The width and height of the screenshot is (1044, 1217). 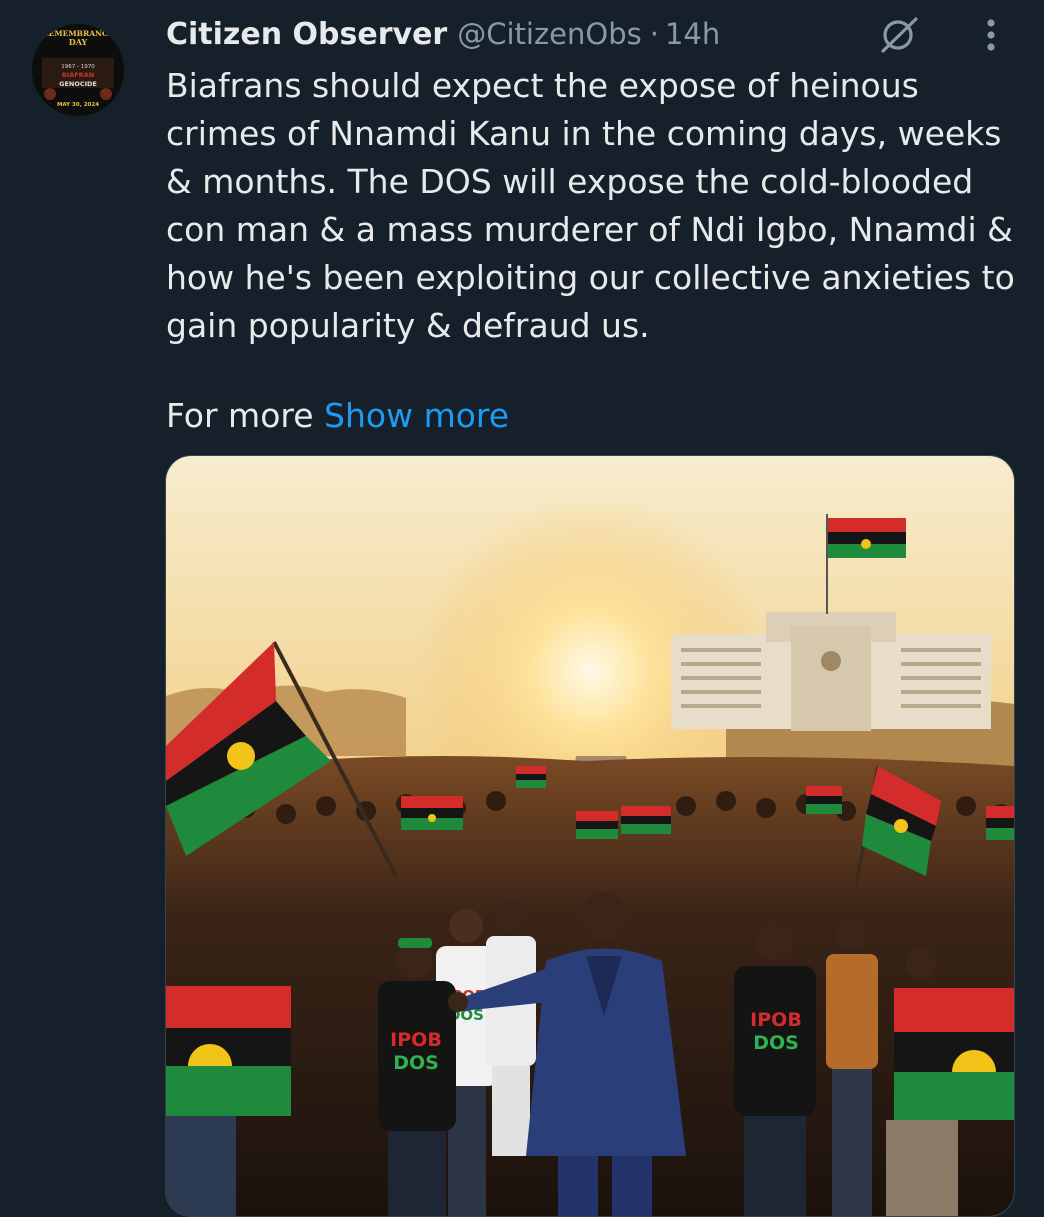 I want to click on shirt-text-right-2: DOS, so click(x=776, y=1043).